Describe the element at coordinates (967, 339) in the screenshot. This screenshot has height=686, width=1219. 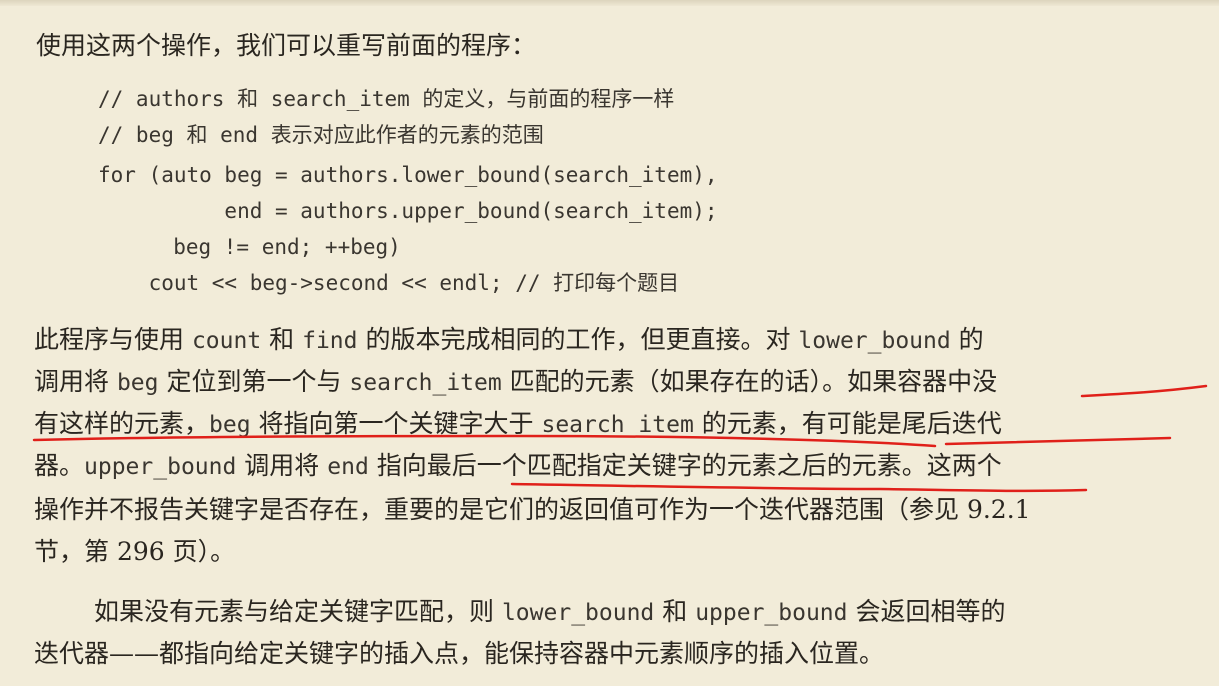
I see `text: 的` at that location.